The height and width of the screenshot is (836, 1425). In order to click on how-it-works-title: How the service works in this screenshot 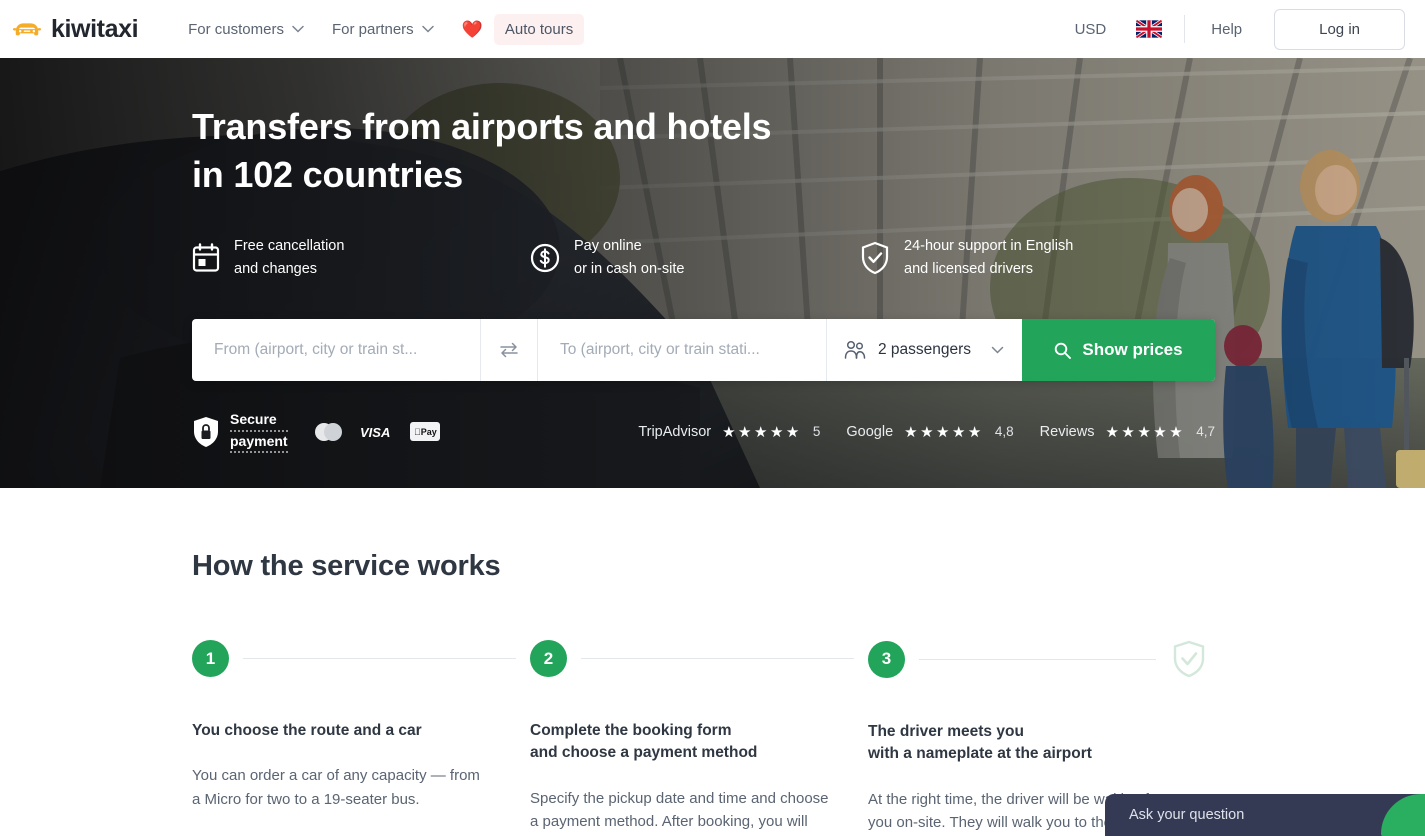, I will do `click(346, 566)`.